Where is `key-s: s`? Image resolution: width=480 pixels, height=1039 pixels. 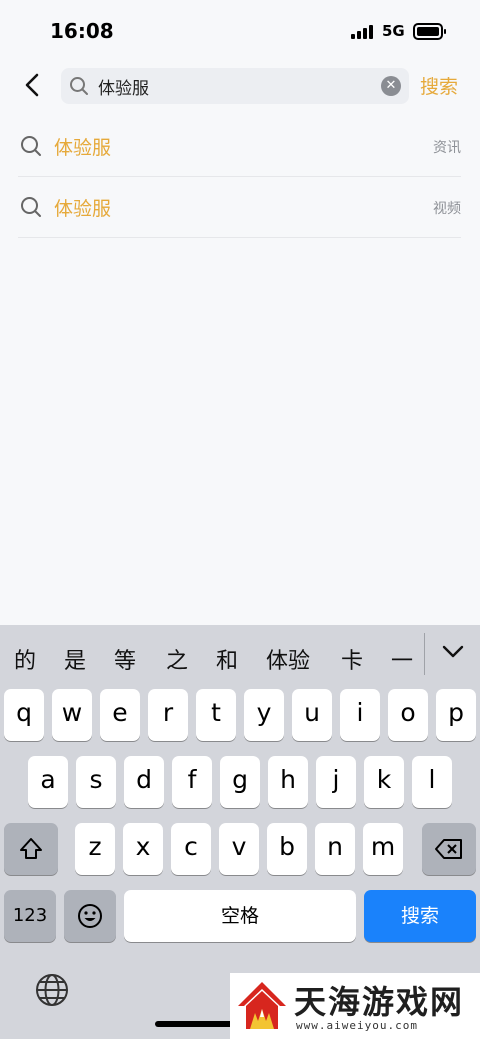 key-s: s is located at coordinates (96, 782).